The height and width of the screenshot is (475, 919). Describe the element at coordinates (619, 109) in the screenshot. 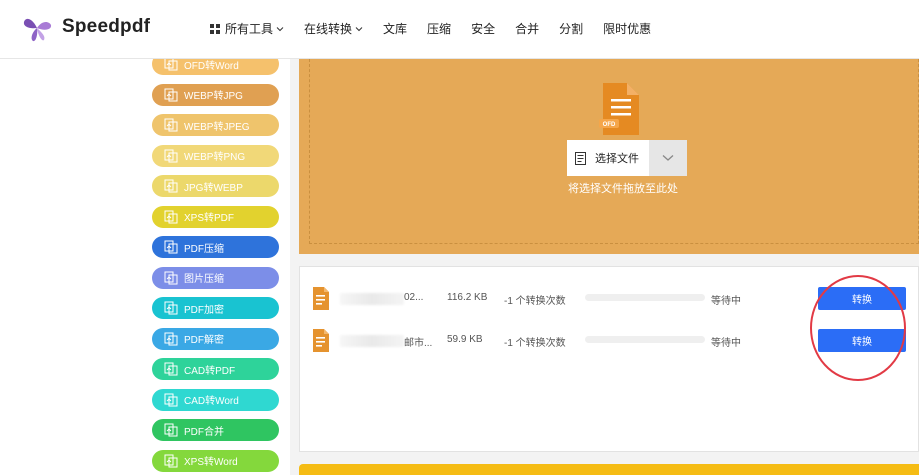

I see `ofd-file-icon: OFD` at that location.